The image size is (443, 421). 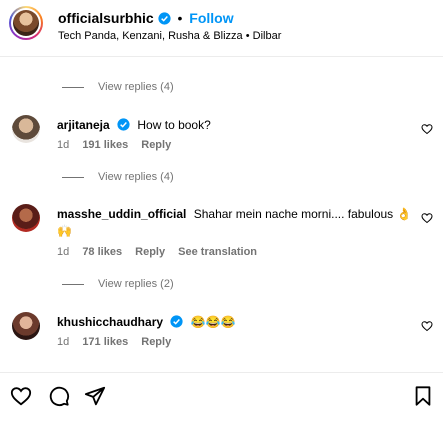 What do you see at coordinates (235, 125) in the screenshot?
I see `comment-text-line: arjitaneja How to book?` at bounding box center [235, 125].